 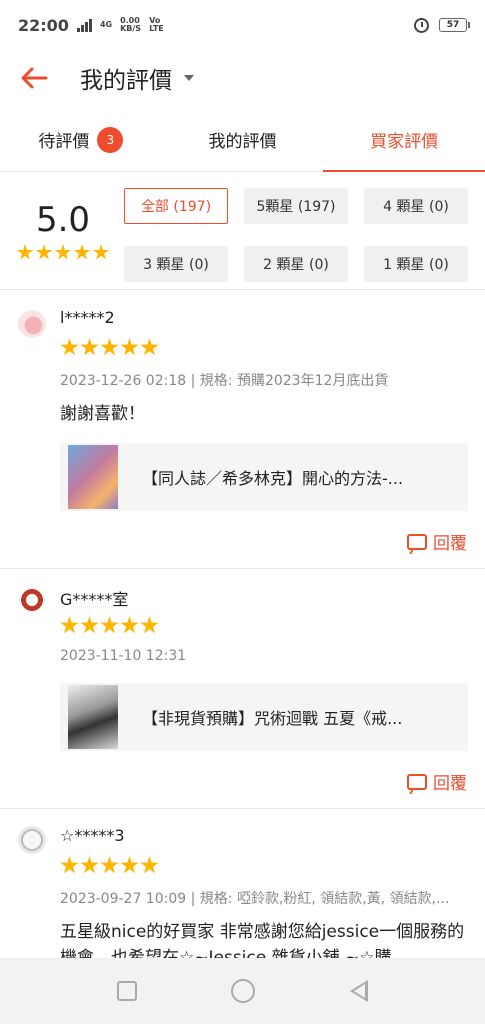 What do you see at coordinates (127, 991) in the screenshot?
I see `recents-icon` at bounding box center [127, 991].